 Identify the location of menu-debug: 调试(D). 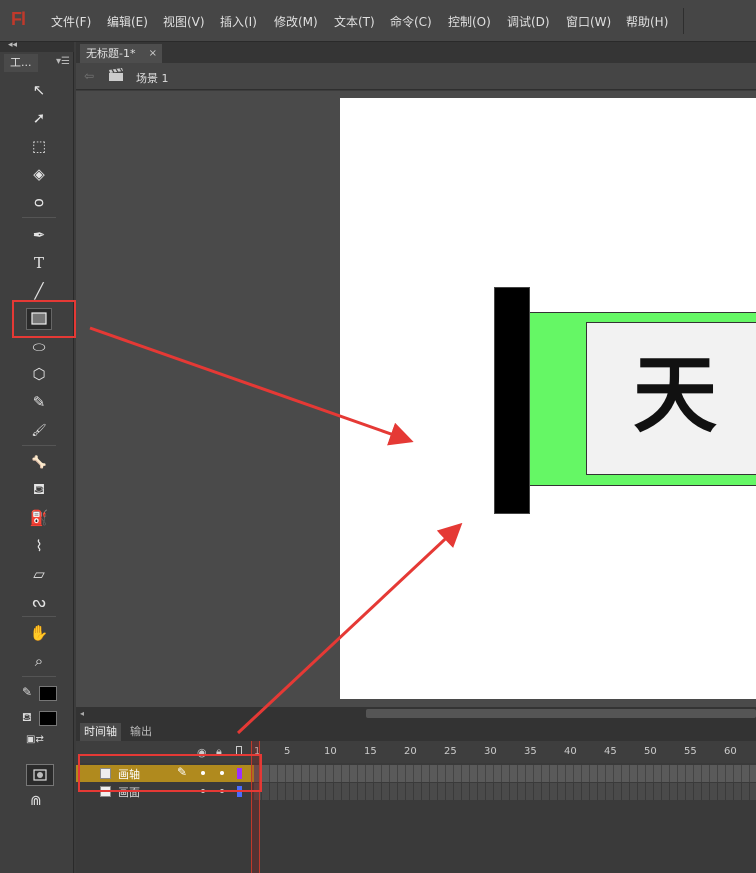
(528, 21).